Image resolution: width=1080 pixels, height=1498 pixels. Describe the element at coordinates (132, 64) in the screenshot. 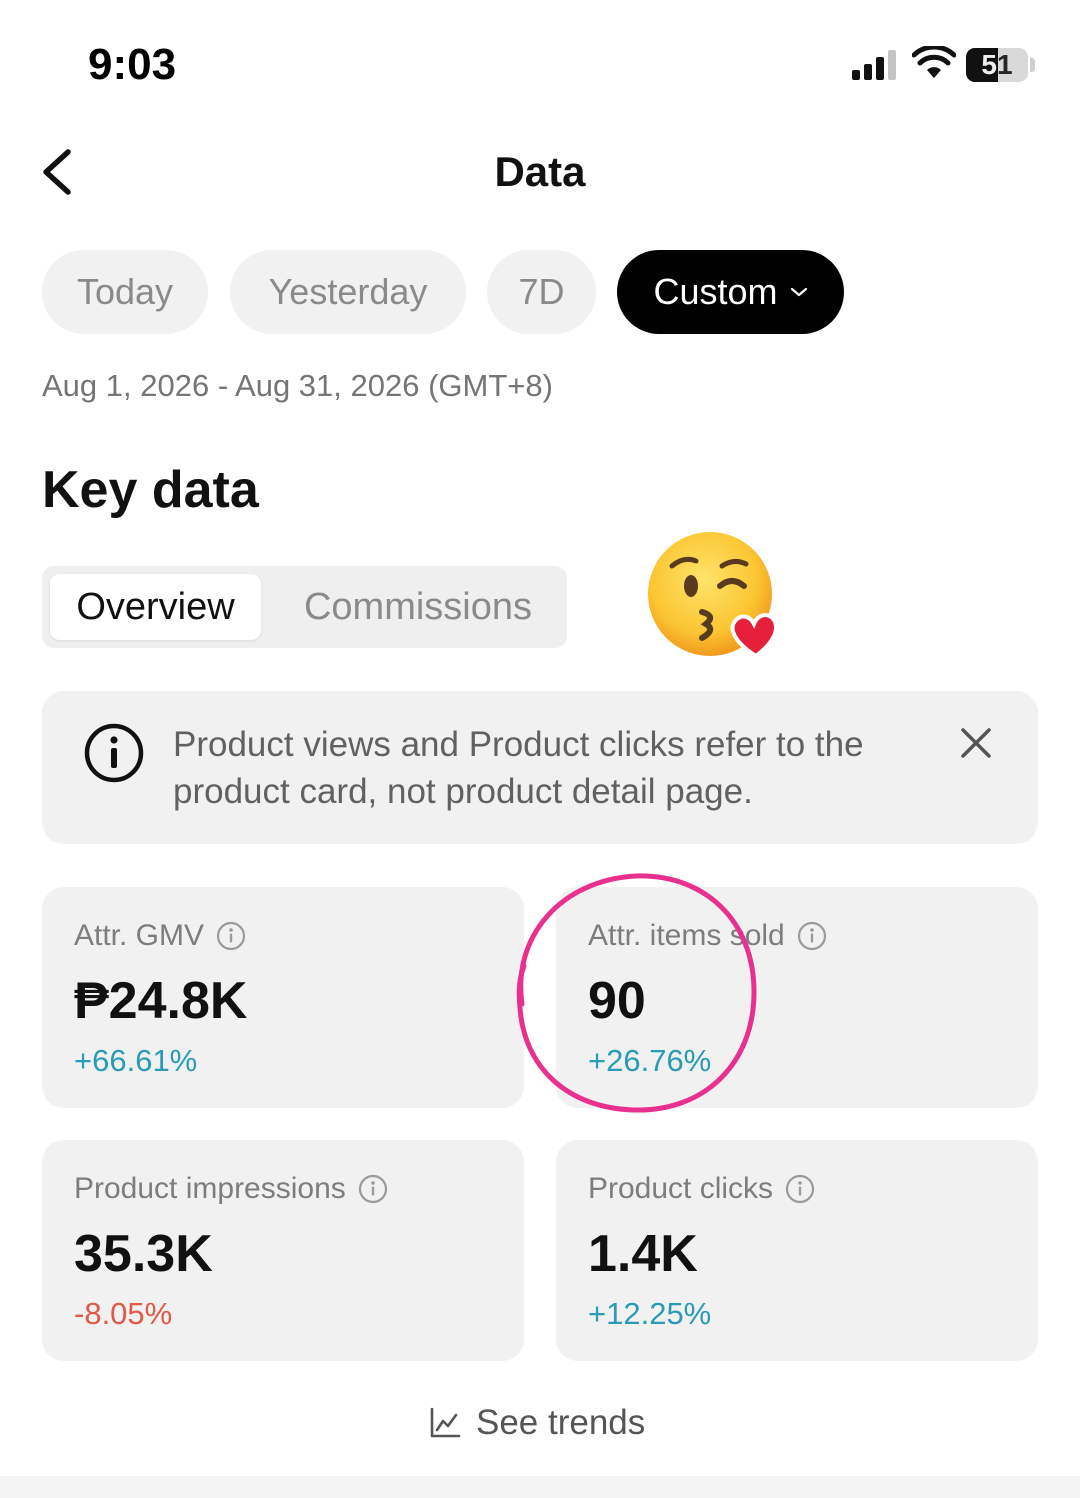

I see `status-time: 9:03` at that location.